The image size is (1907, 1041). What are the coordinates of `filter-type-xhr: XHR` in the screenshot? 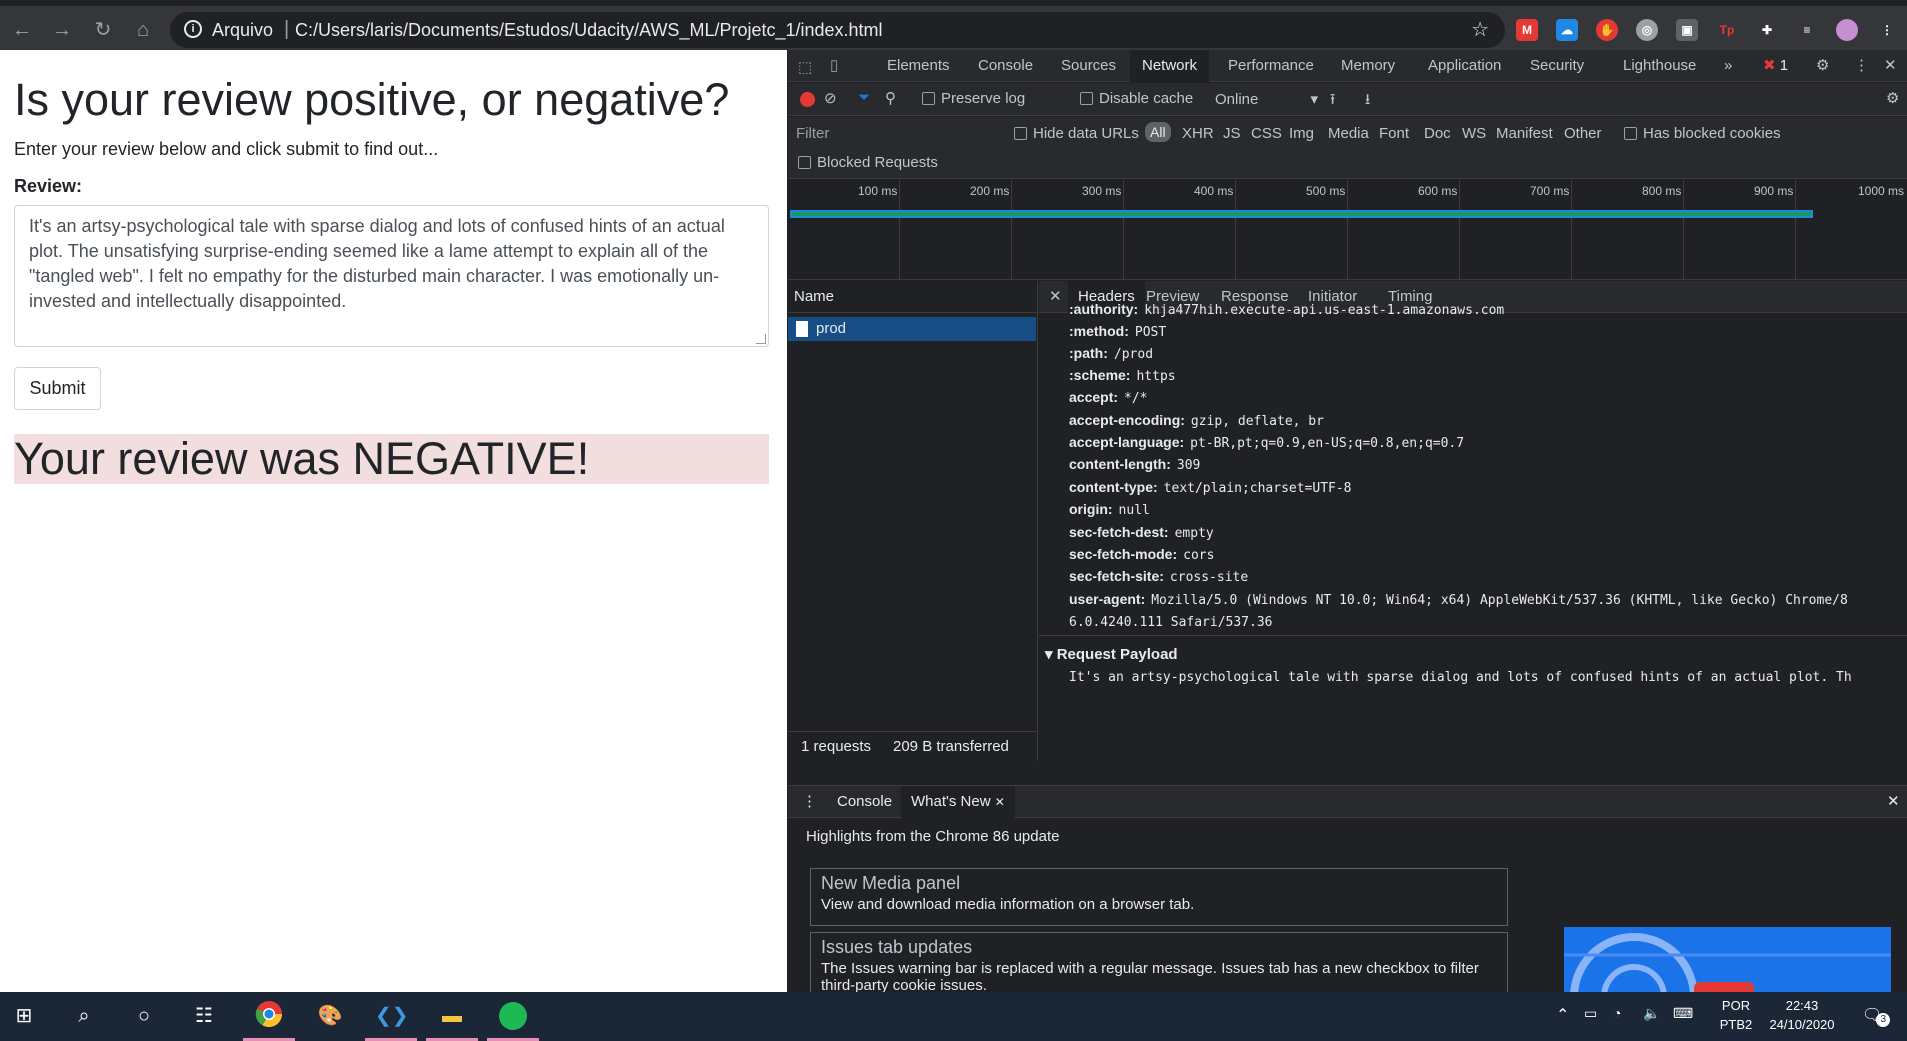 It's located at (1198, 133).